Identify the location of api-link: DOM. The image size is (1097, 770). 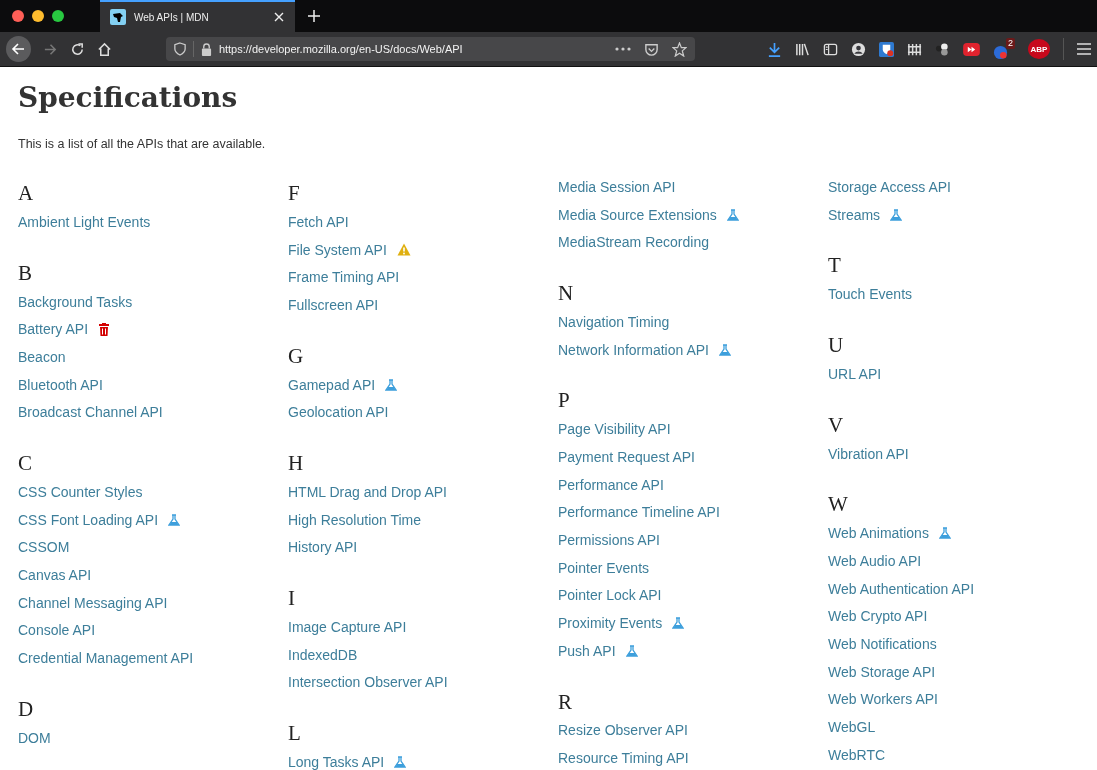
(34, 737).